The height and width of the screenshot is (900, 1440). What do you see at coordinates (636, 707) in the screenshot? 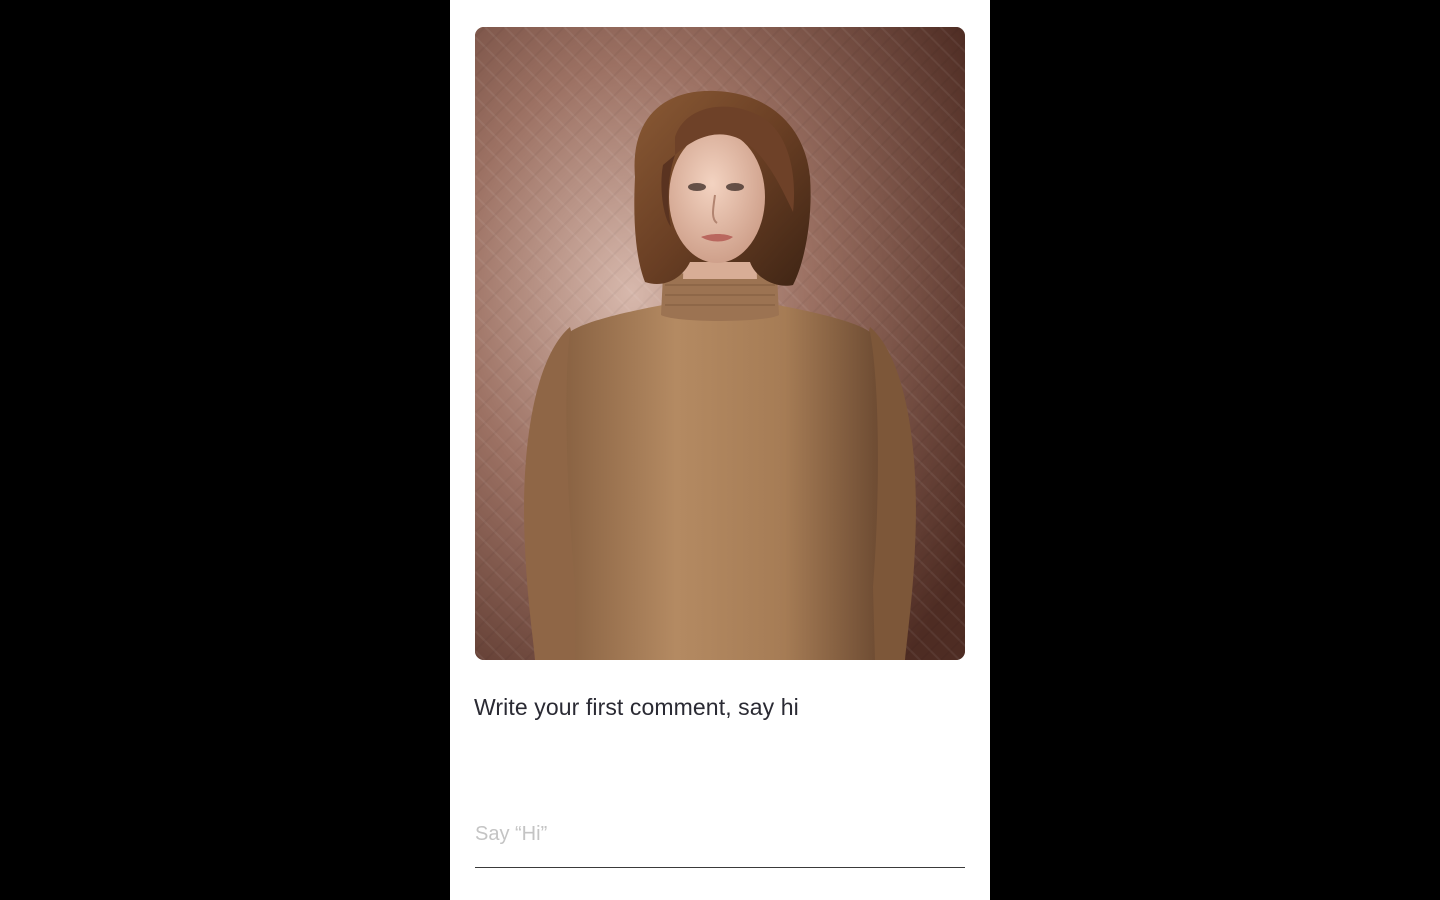
I see `comment-prompt-text: Write your first comment, say hi` at bounding box center [636, 707].